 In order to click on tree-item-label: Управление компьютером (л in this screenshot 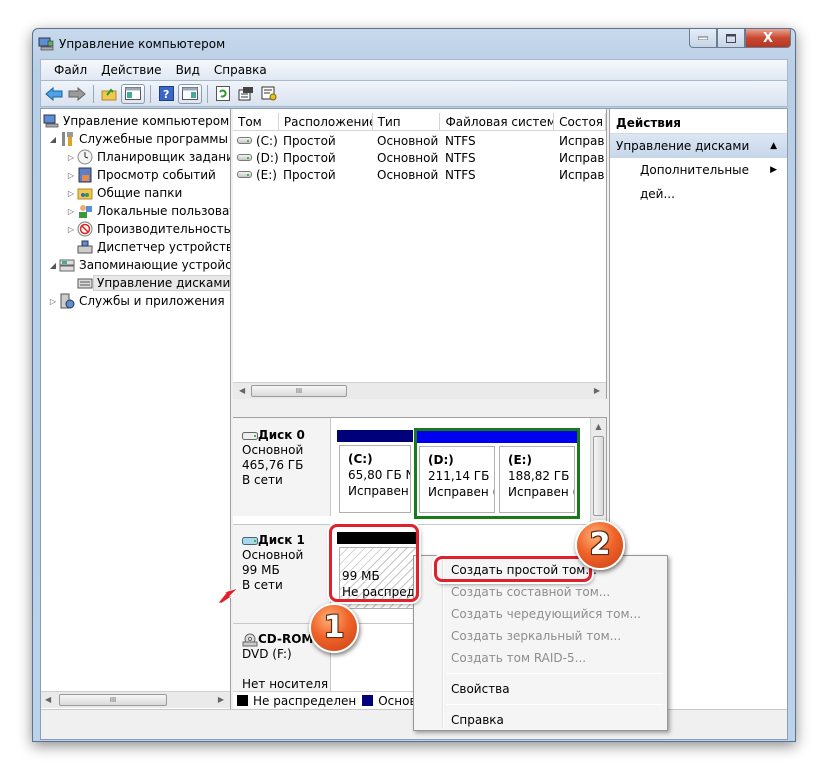, I will do `click(147, 121)`.